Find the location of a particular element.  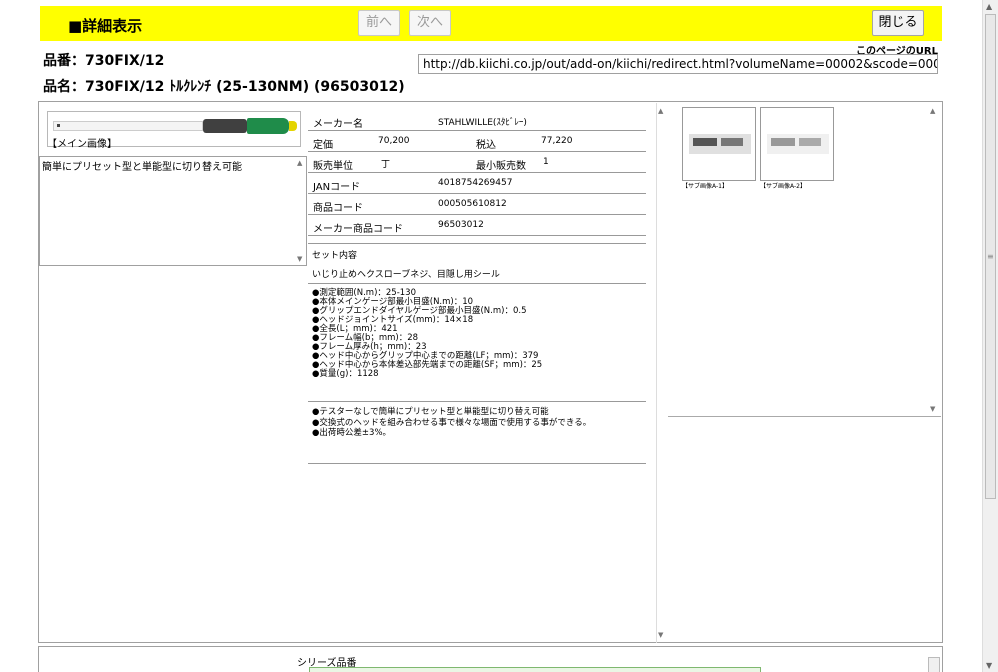

description-scrollbar: ▲ ▼ is located at coordinates (301, 211).